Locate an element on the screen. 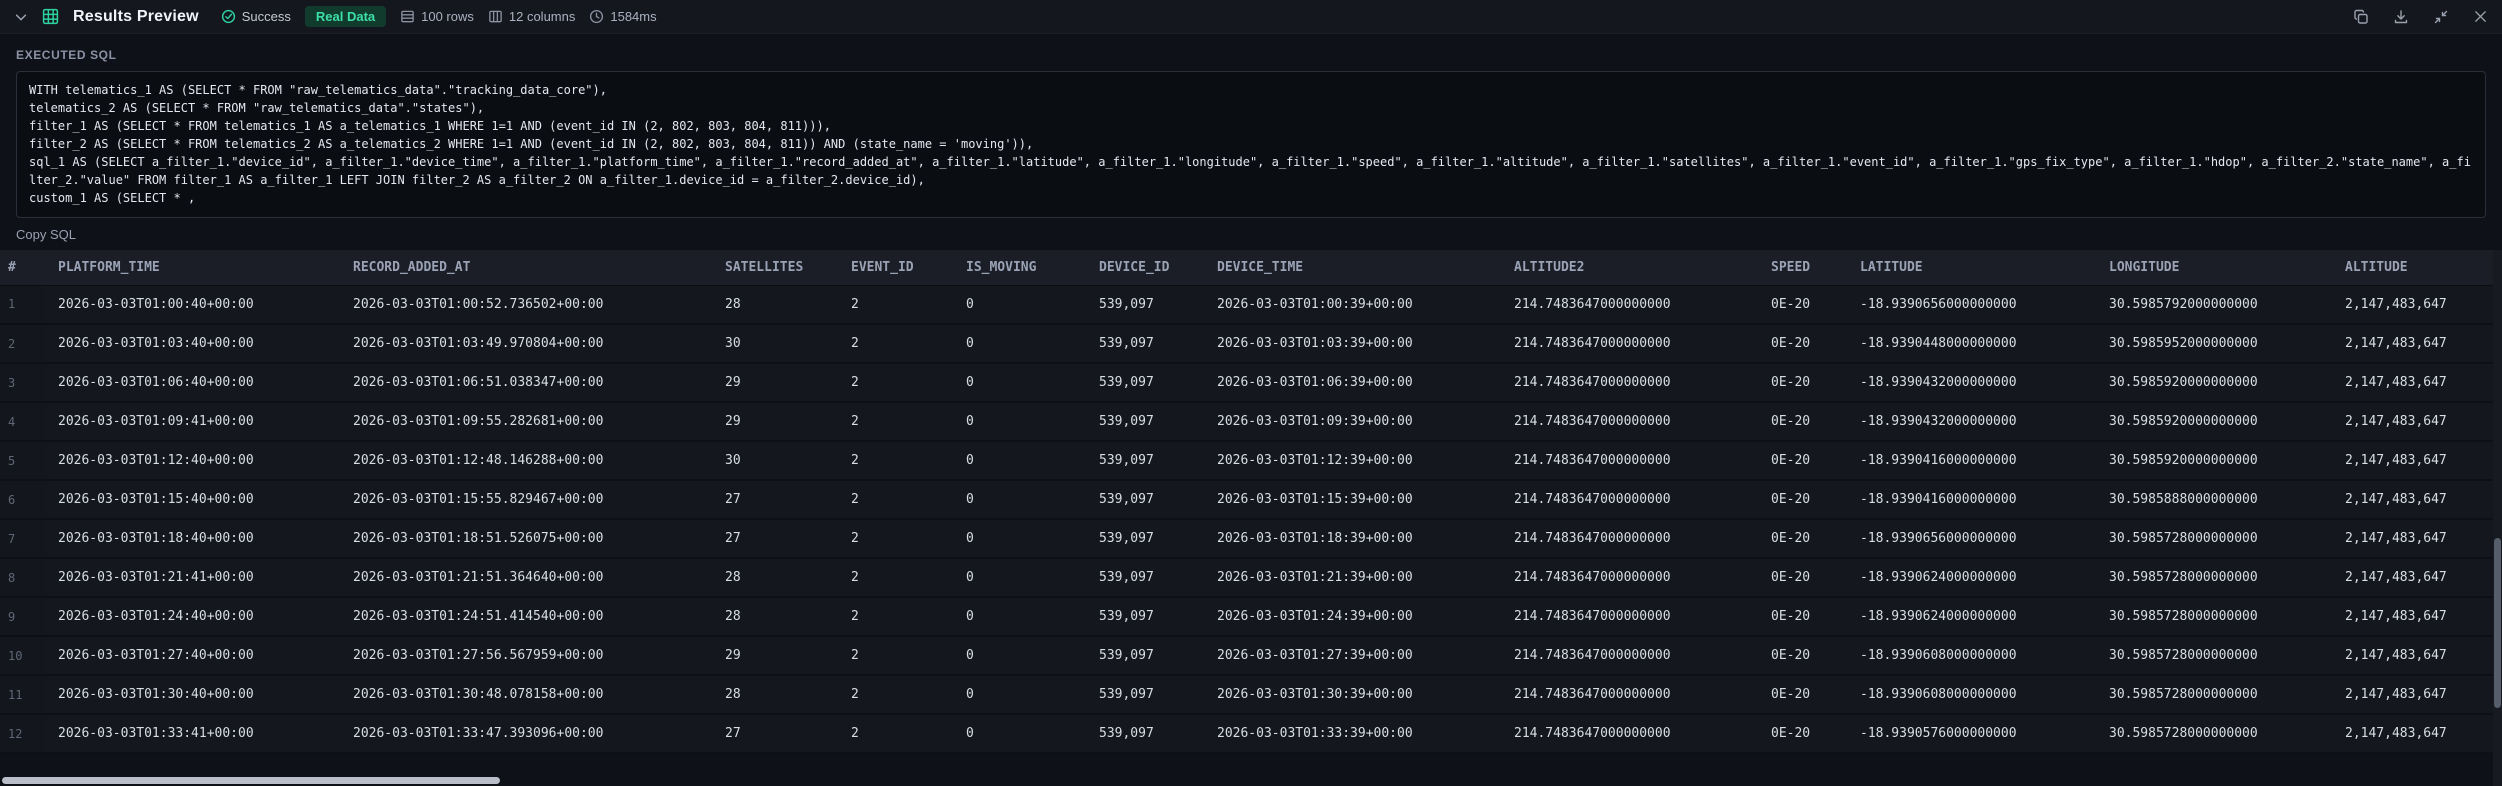  row-number: 11 is located at coordinates (23, 695).